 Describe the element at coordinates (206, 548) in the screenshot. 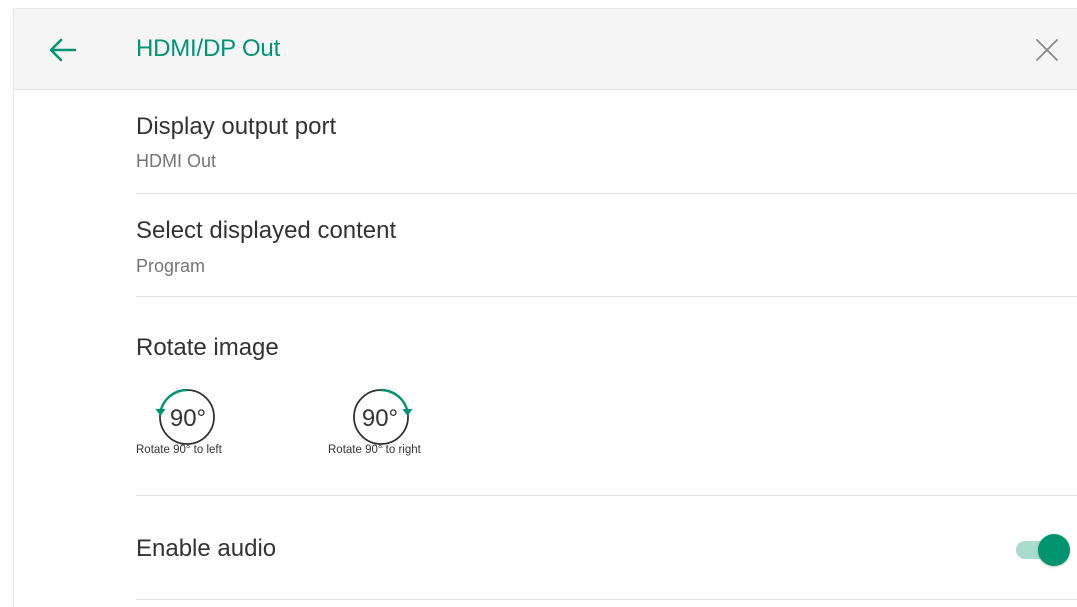

I see `enable-audio-label: Enable audio` at that location.